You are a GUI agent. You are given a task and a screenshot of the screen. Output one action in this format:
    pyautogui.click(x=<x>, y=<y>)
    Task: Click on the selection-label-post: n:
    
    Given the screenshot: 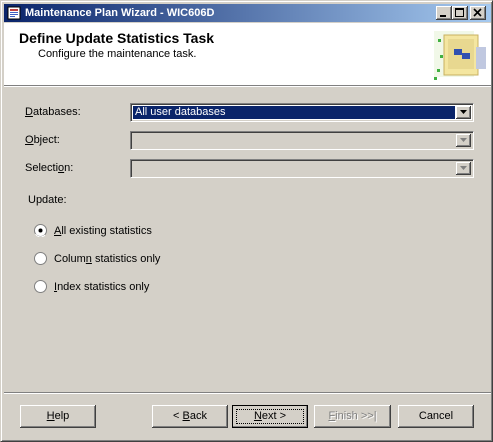 What is the action you would take?
    pyautogui.click(x=69, y=168)
    